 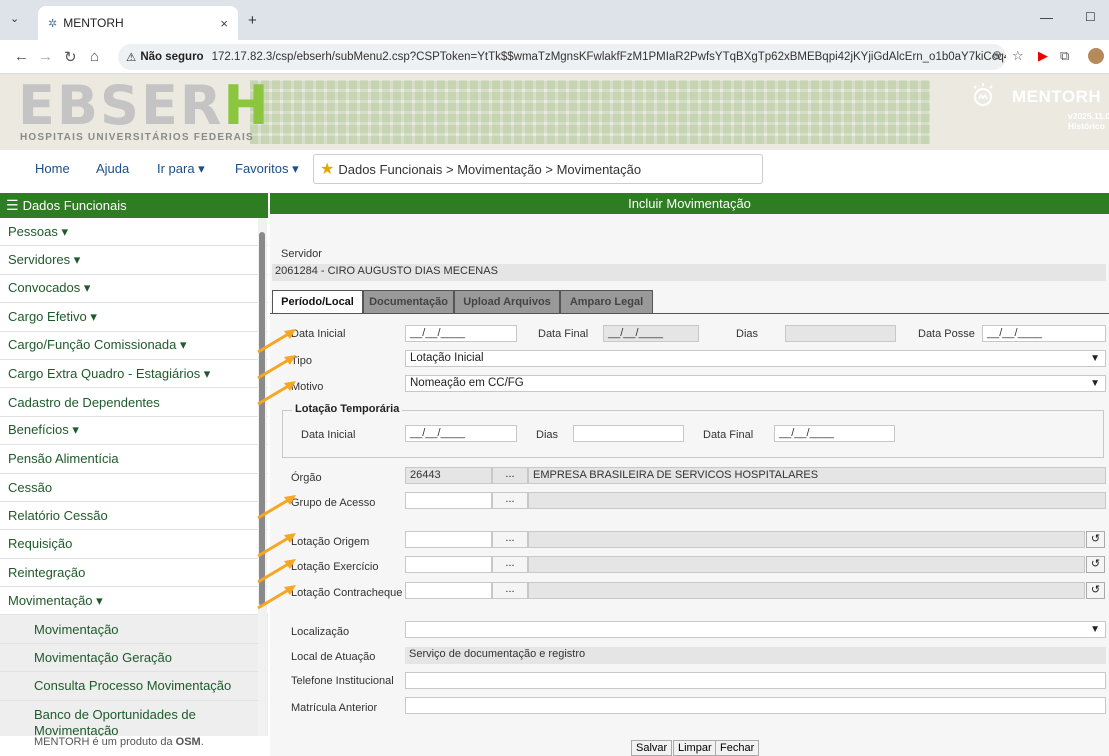 I want to click on sidebar-item-requisicao: Requisição, so click(x=134, y=544).